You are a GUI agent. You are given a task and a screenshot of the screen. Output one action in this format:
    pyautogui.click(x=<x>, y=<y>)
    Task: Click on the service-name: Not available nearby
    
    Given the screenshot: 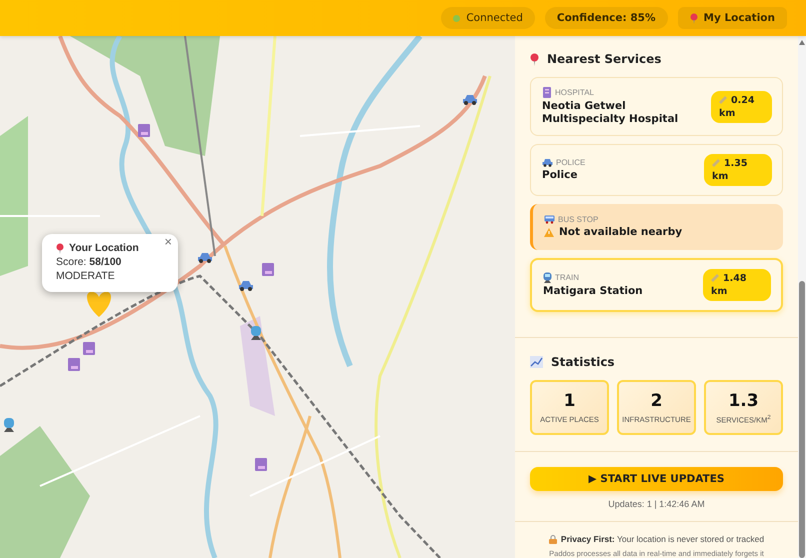 What is the action you would take?
    pyautogui.click(x=620, y=232)
    